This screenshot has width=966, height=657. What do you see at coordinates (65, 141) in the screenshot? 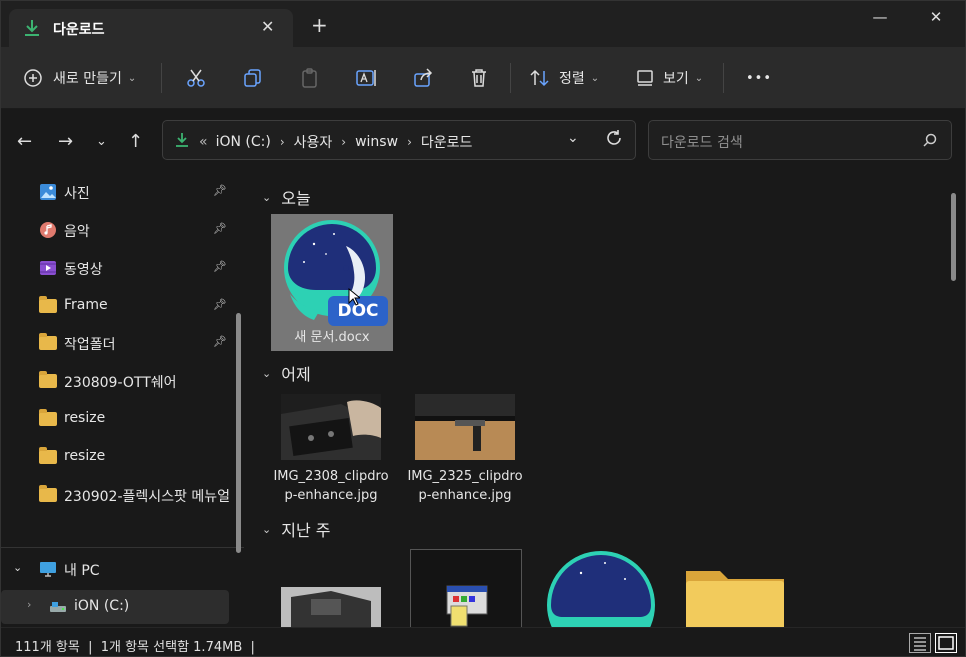
I see `forward-arrow-icon: →` at bounding box center [65, 141].